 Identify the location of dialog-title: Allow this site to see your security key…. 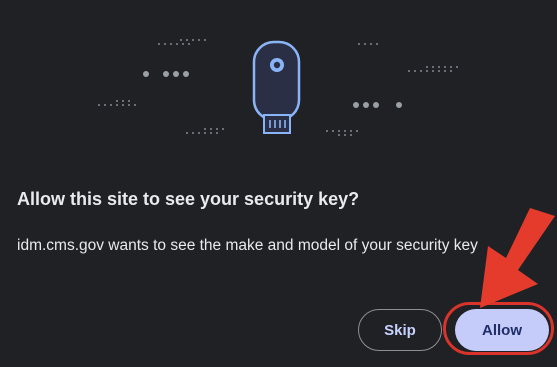
(188, 199).